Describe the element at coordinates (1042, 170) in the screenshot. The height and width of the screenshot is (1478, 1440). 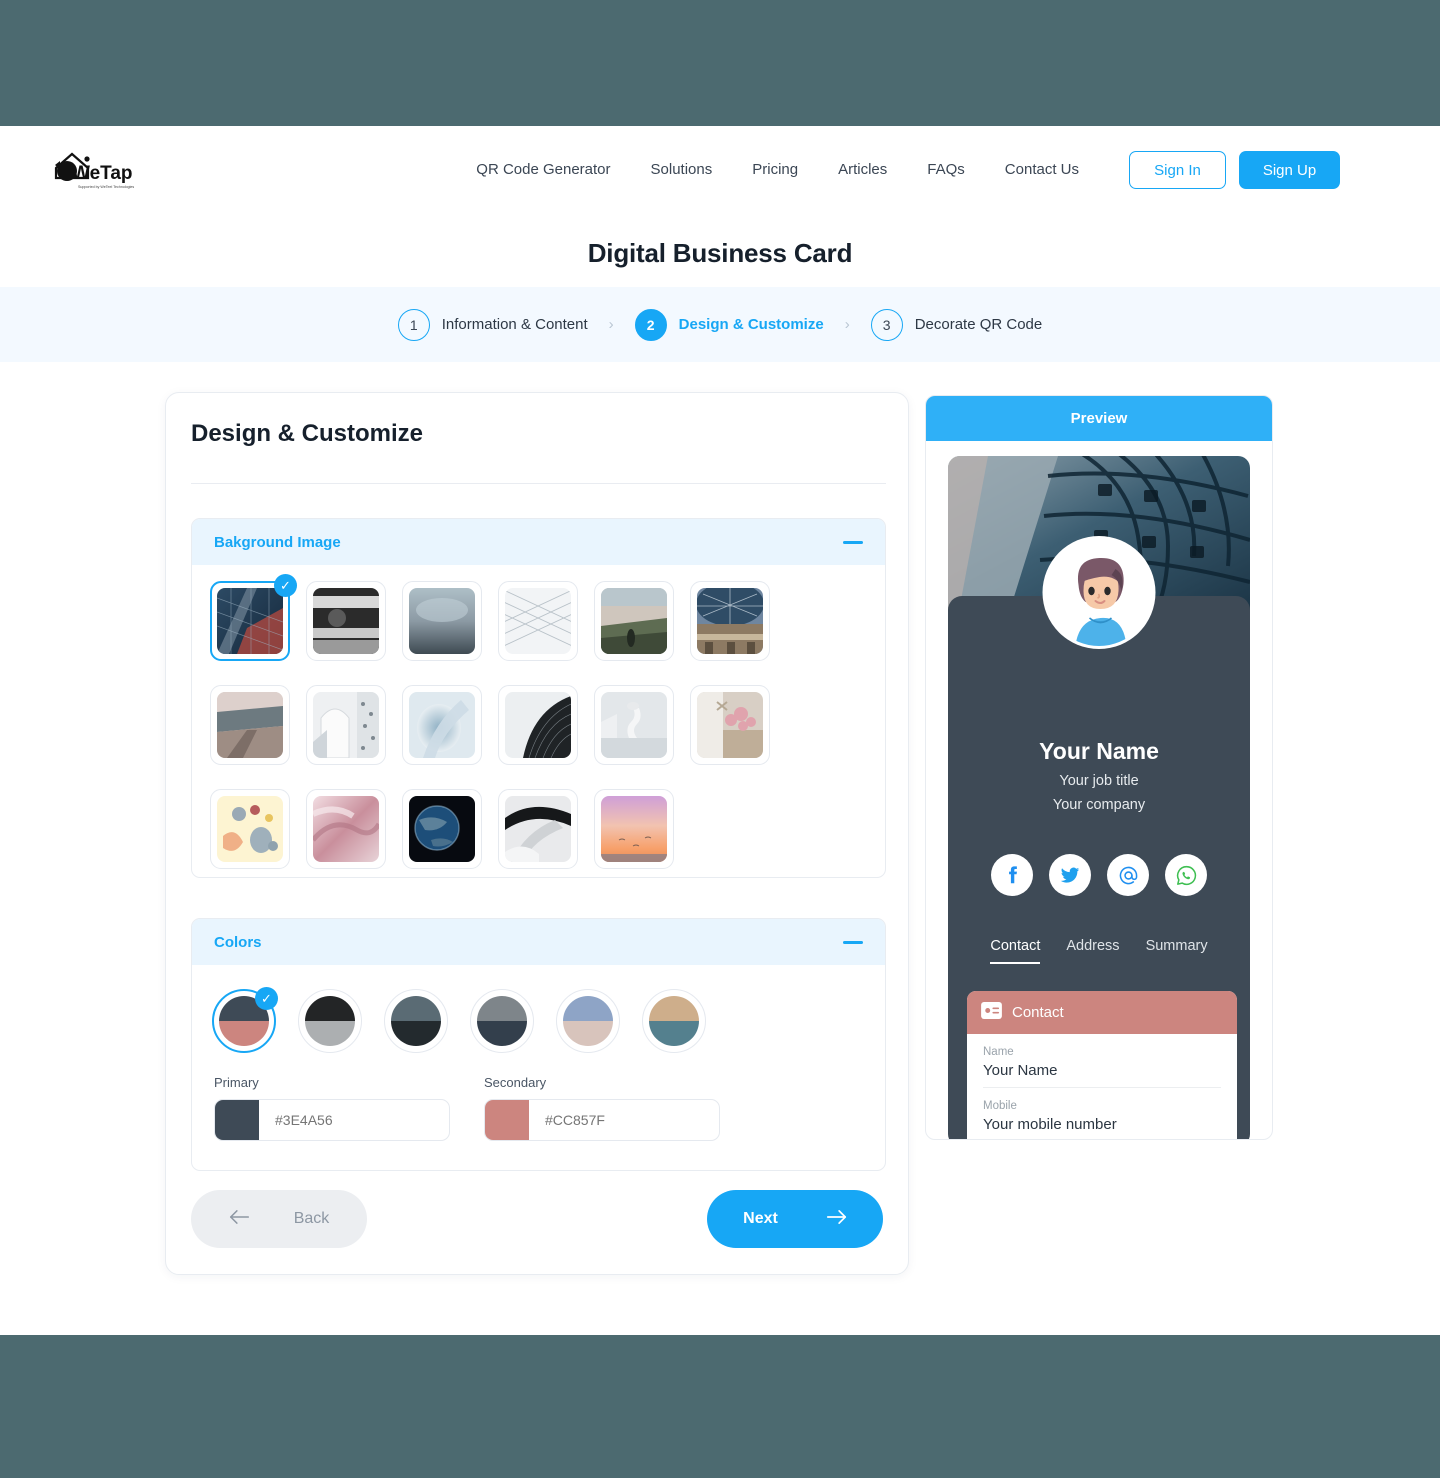
I see `nav-item-contact-us: Contact Us` at that location.